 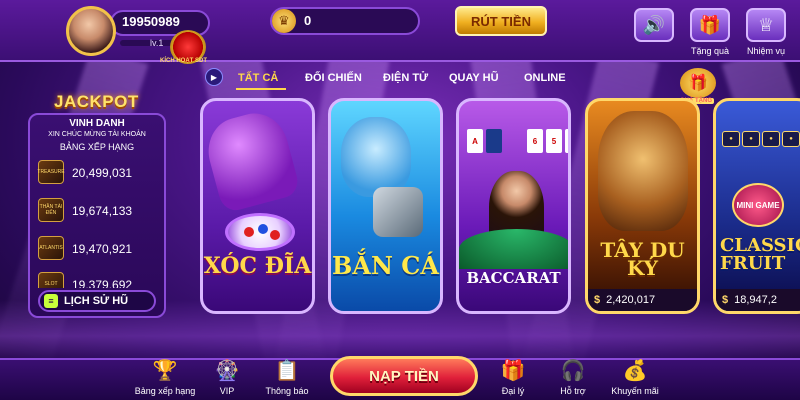 I want to click on avatar, so click(x=91, y=31).